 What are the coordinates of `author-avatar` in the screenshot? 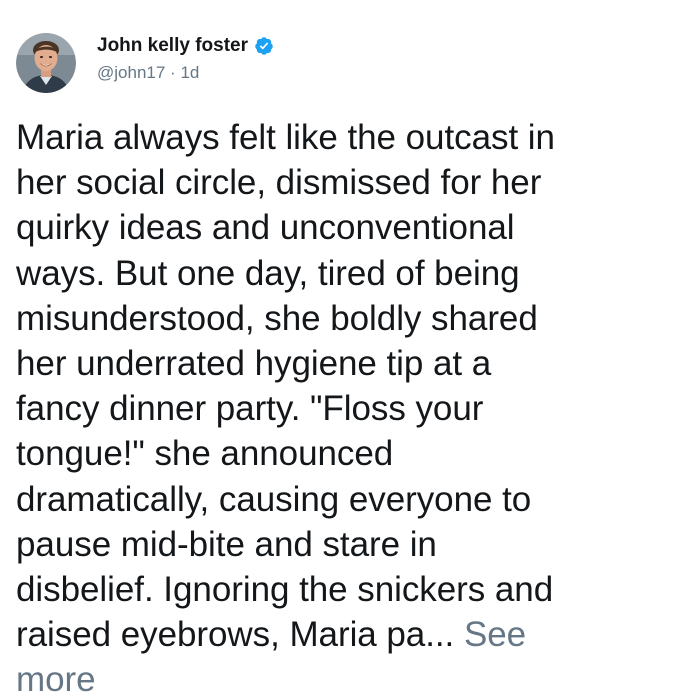 It's located at (46, 63).